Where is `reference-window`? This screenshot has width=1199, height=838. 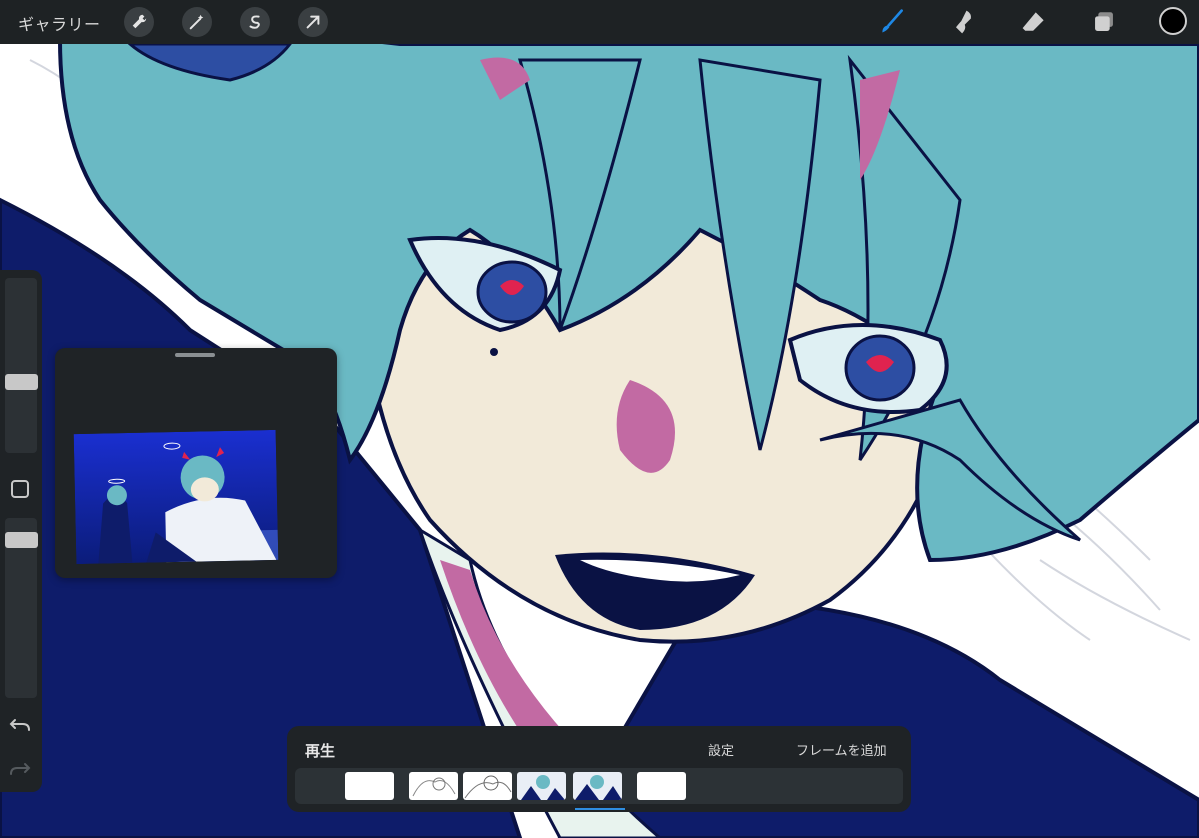 reference-window is located at coordinates (196, 463).